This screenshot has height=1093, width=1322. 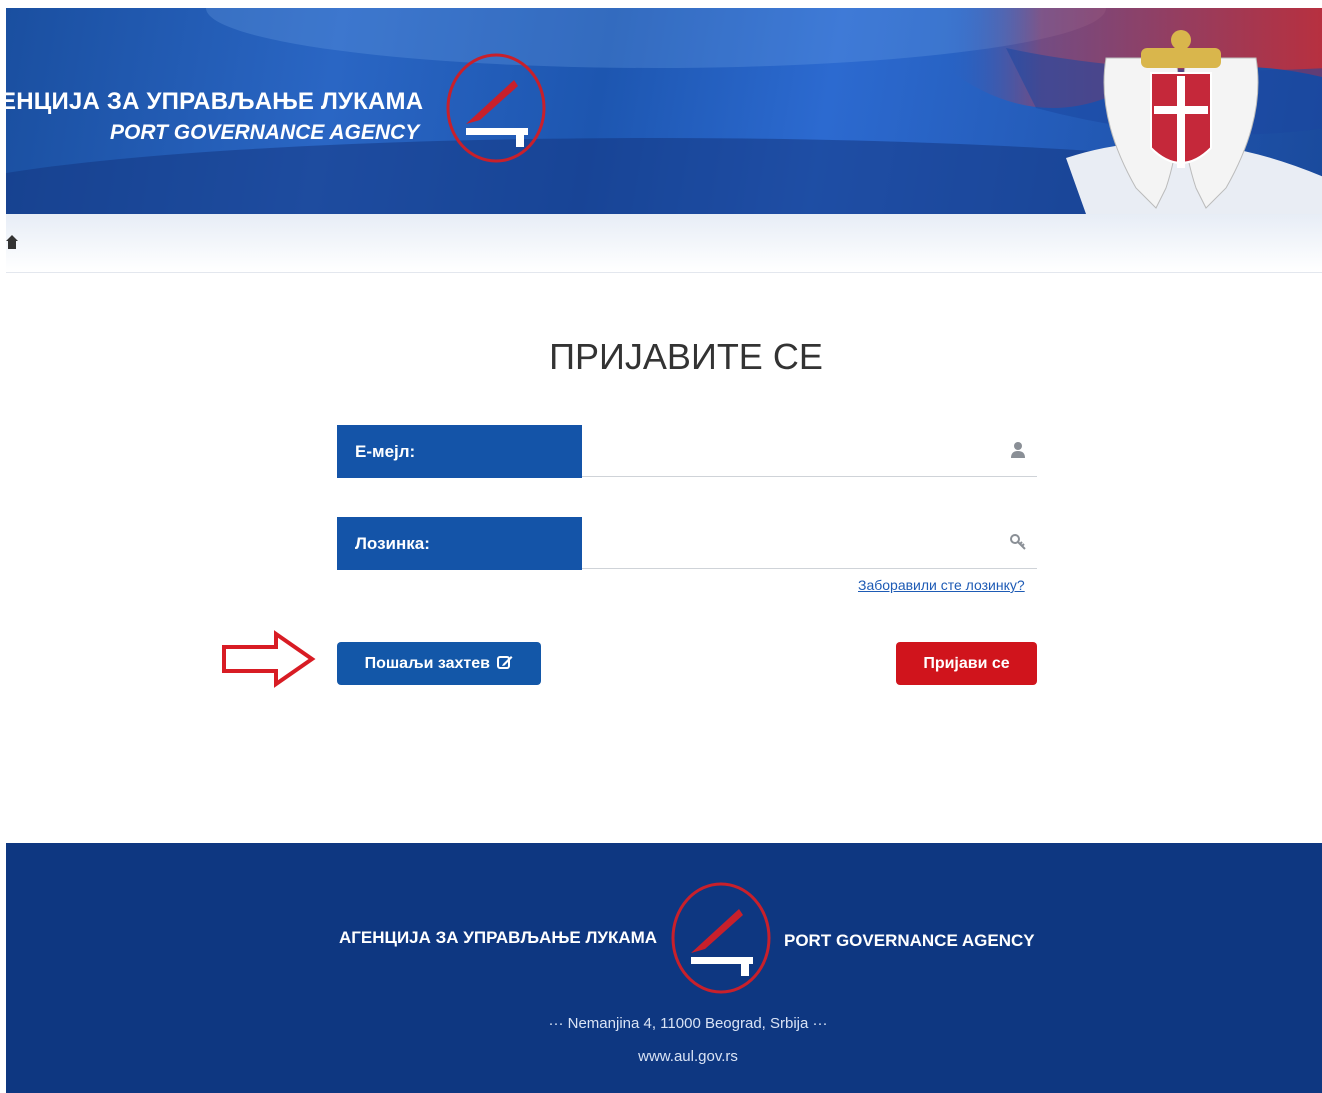 What do you see at coordinates (664, 1056) in the screenshot?
I see `footer-website-link: www.aul.gov.rs` at bounding box center [664, 1056].